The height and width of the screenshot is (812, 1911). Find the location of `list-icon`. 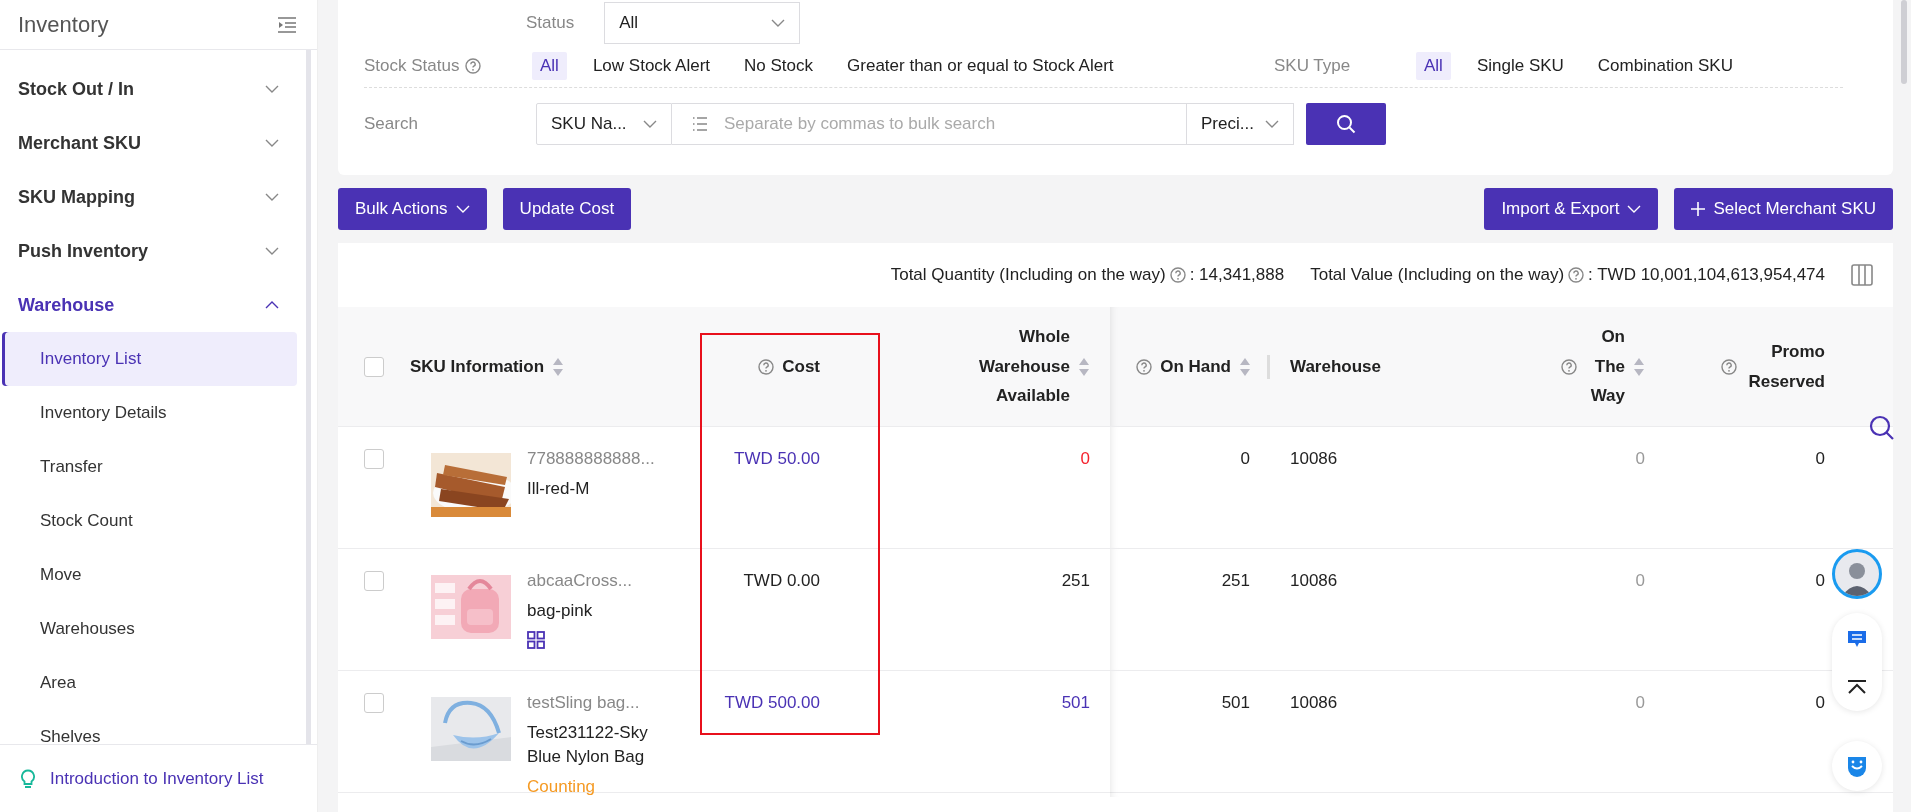

list-icon is located at coordinates (700, 124).